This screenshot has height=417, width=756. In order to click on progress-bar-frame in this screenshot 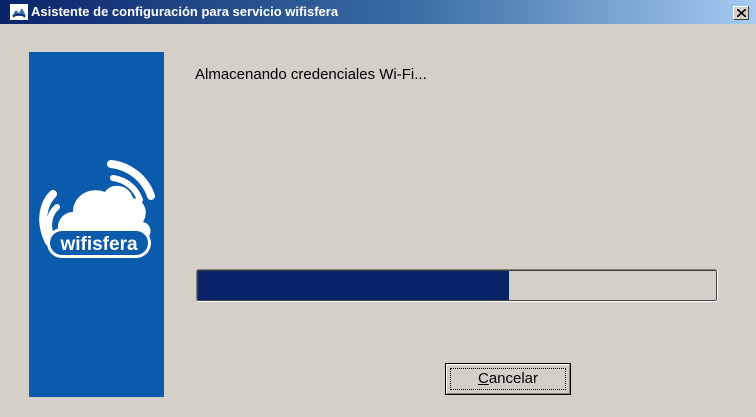, I will do `click(457, 285)`.